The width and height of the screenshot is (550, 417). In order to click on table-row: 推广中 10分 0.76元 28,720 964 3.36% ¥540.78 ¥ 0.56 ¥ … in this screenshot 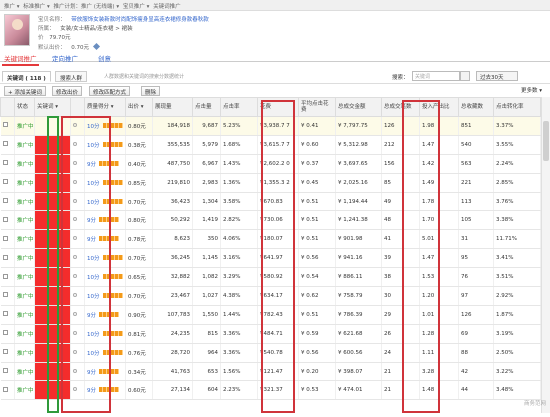, I will do `click(270, 353)`.